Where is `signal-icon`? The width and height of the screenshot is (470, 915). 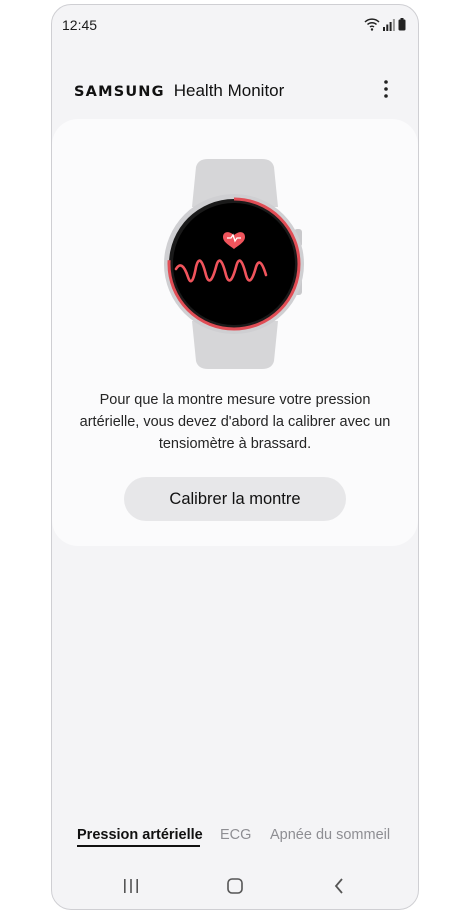
signal-icon is located at coordinates (389, 27).